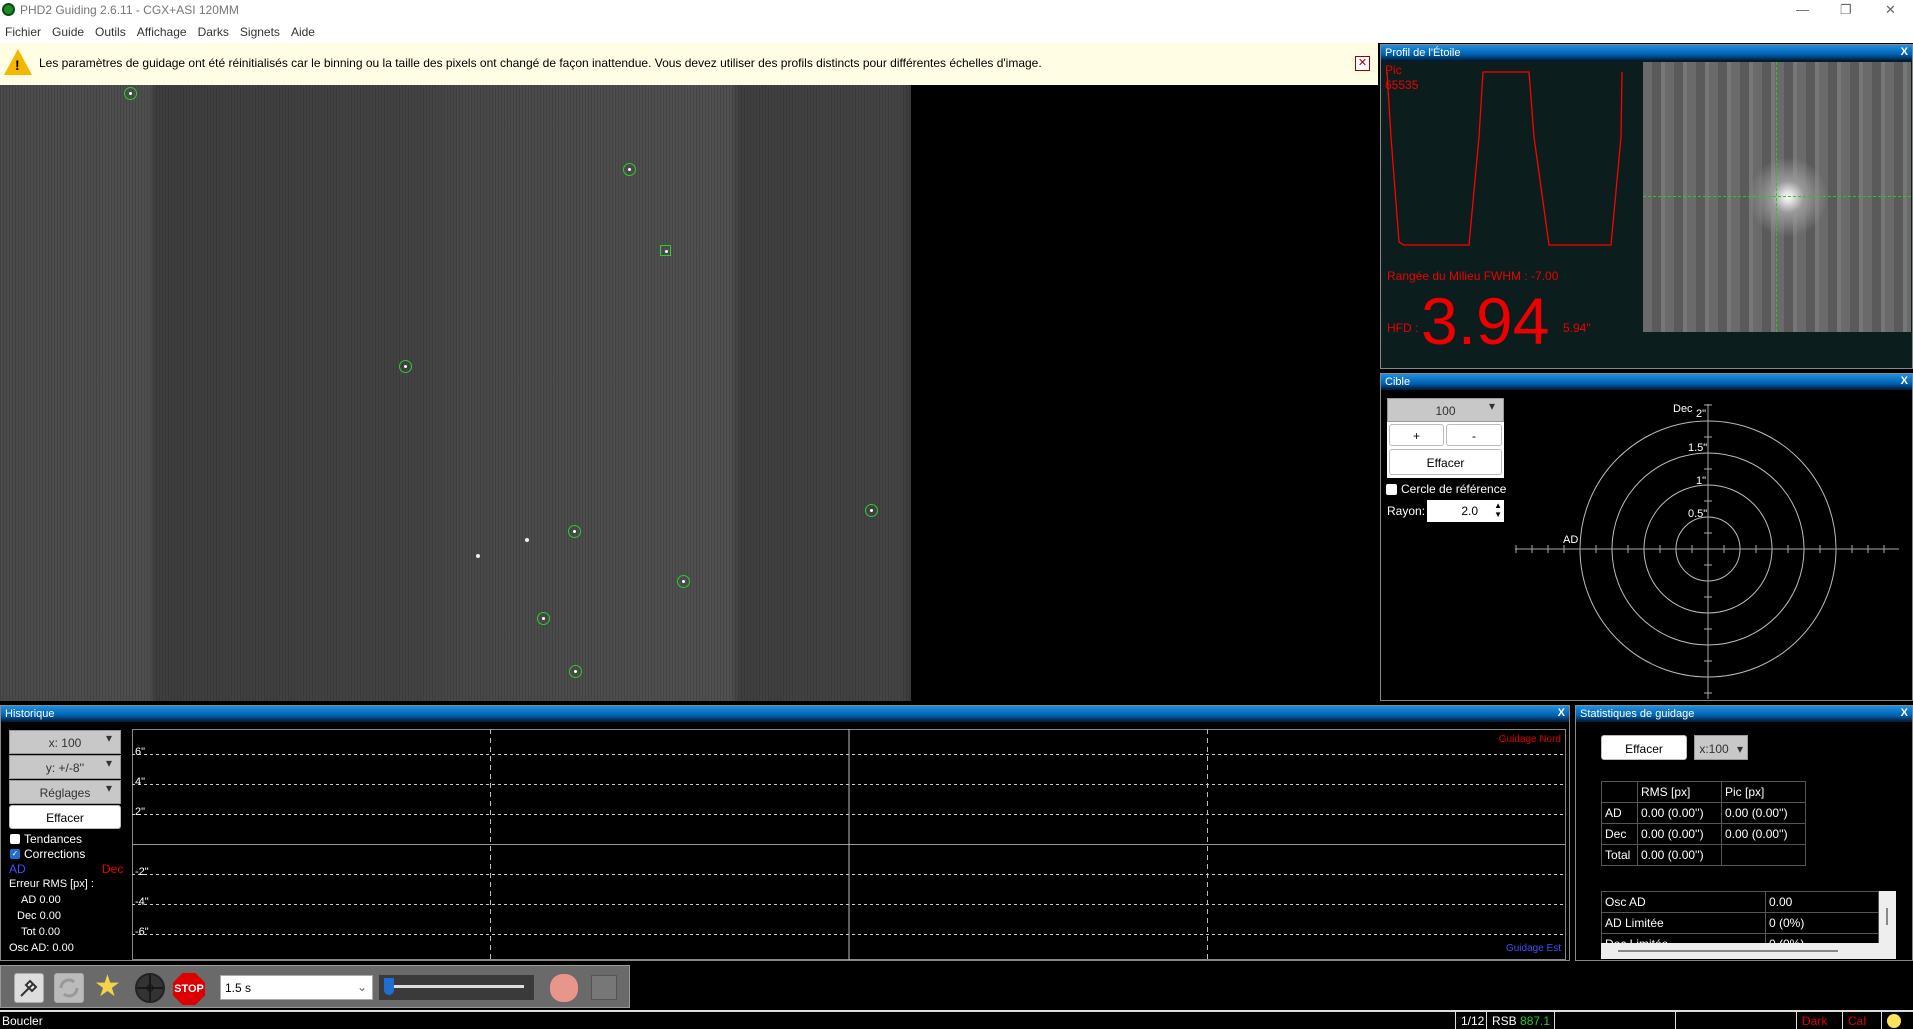 Image resolution: width=1913 pixels, height=1029 pixels. I want to click on guide-button, so click(150, 988).